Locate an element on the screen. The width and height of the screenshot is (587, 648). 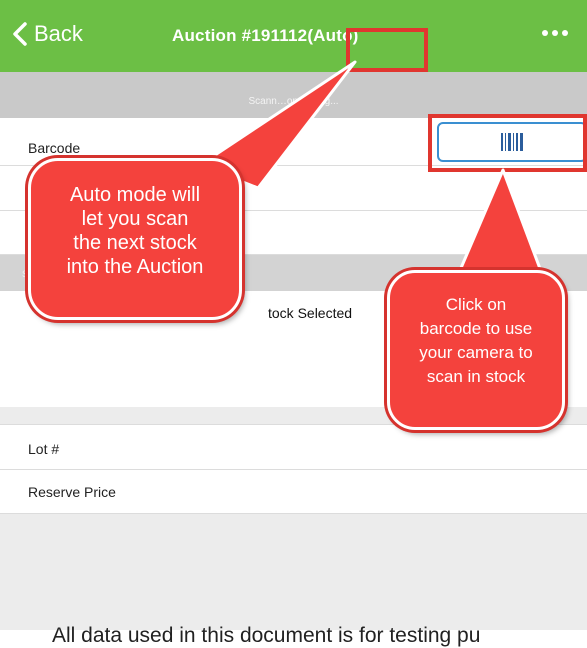
callout-line: let you scan is located at coordinates (135, 219).